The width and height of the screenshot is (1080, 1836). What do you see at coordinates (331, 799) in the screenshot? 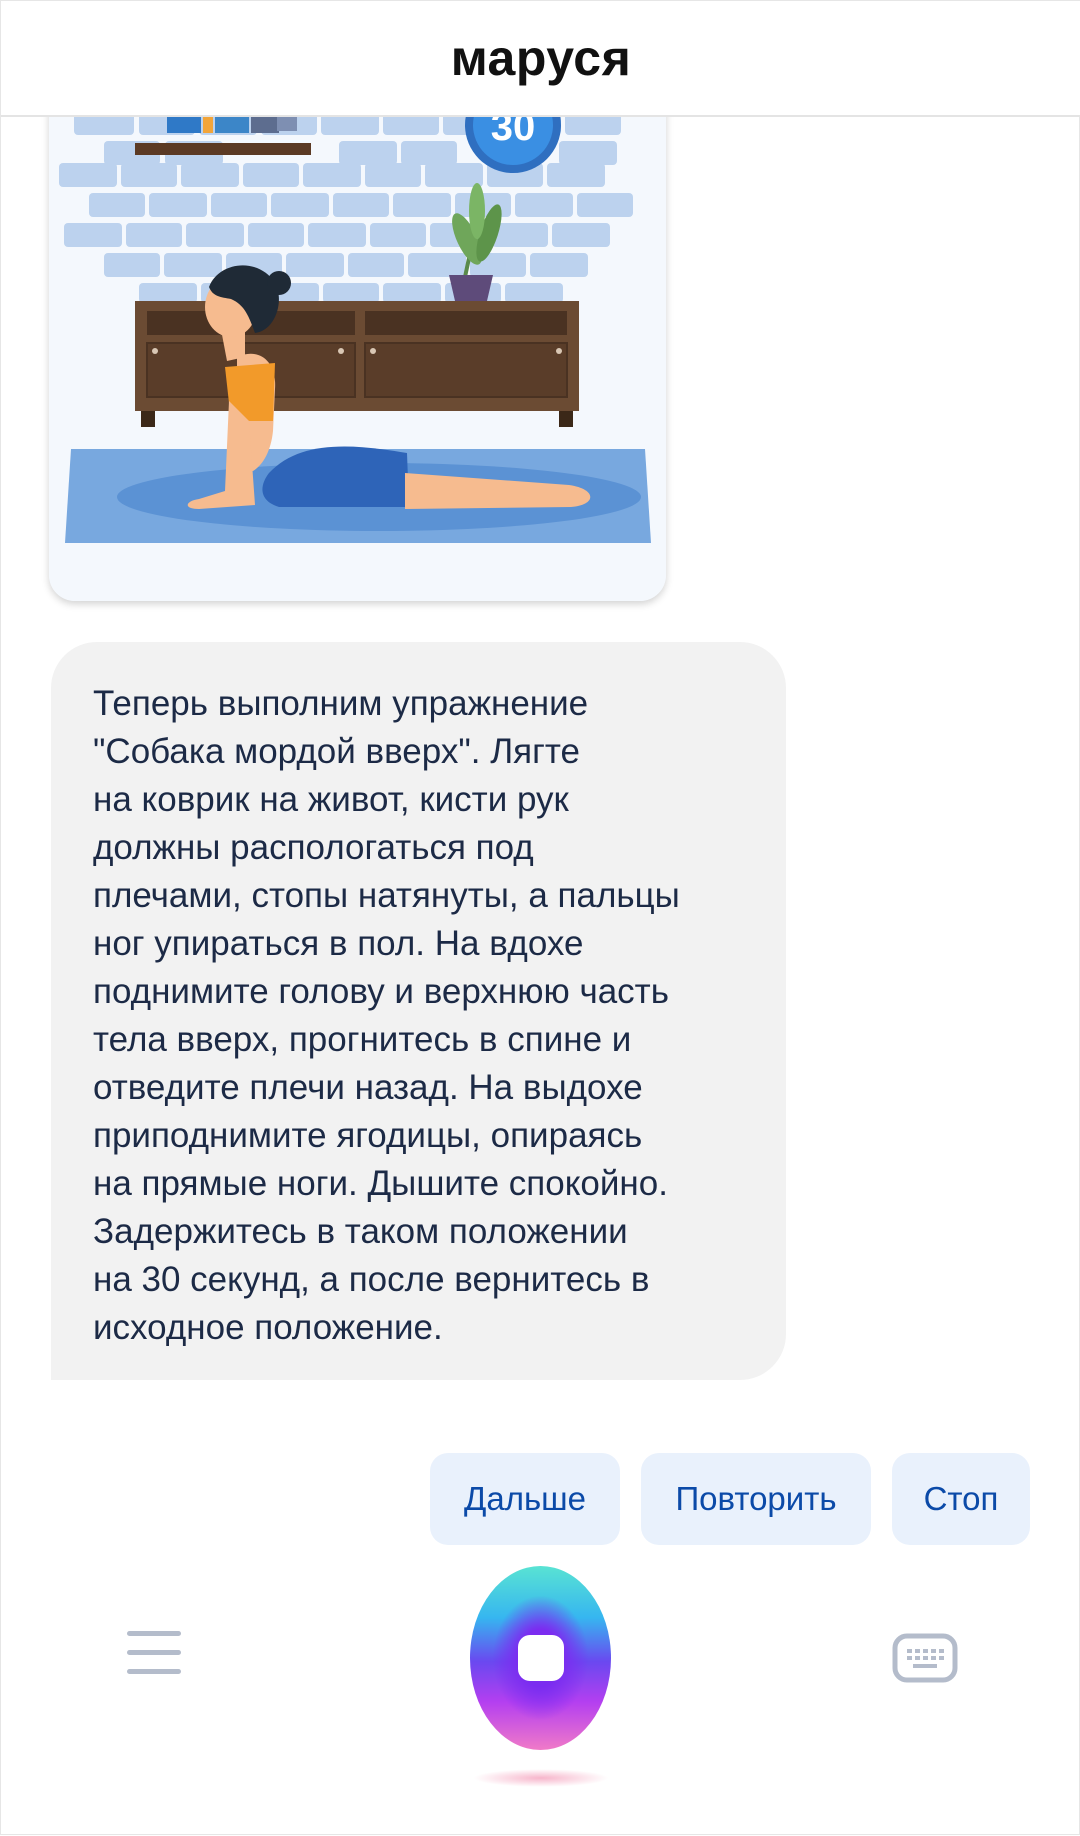
I see `message-line: на коврик на живот, кисти рук` at bounding box center [331, 799].